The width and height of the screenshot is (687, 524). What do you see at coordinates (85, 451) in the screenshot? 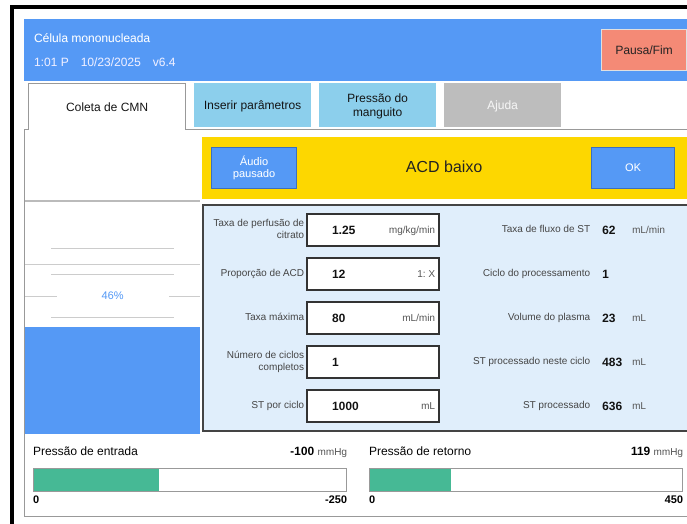
I see `pressure-label: Pressão de entrada` at bounding box center [85, 451].